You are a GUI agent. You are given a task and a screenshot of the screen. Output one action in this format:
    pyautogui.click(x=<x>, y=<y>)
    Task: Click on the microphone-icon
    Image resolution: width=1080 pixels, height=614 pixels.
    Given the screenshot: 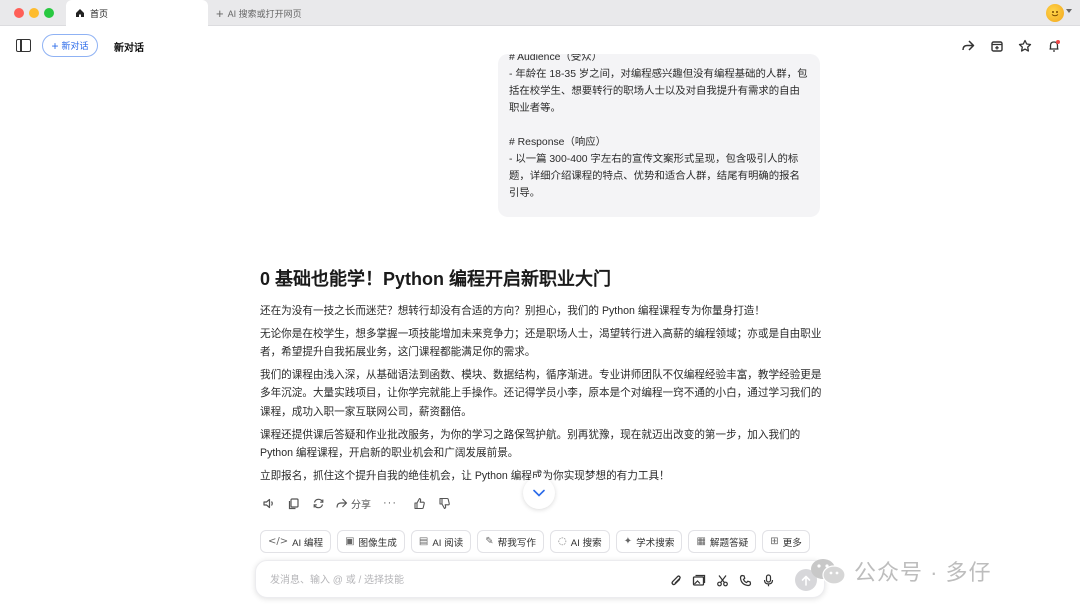 What is the action you would take?
    pyautogui.click(x=768, y=580)
    